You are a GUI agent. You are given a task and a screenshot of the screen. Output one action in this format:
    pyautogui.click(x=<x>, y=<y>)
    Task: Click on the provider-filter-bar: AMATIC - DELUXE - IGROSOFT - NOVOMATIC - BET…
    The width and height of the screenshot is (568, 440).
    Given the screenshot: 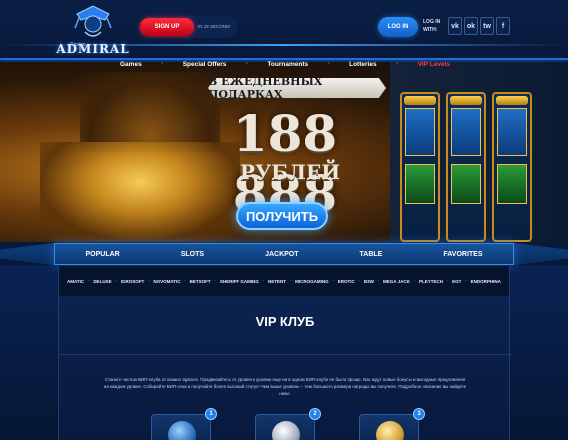 What is the action you would take?
    pyautogui.click(x=284, y=281)
    